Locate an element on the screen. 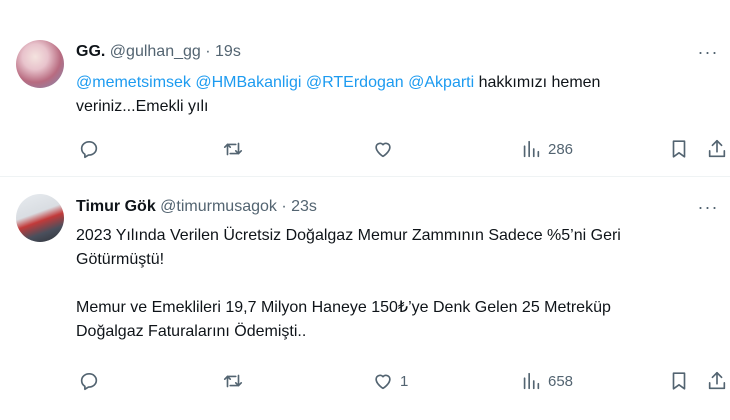 Image resolution: width=730 pixels, height=420 pixels. tweet-header: GG. @gulhan_gg · 19s is located at coordinates (158, 52).